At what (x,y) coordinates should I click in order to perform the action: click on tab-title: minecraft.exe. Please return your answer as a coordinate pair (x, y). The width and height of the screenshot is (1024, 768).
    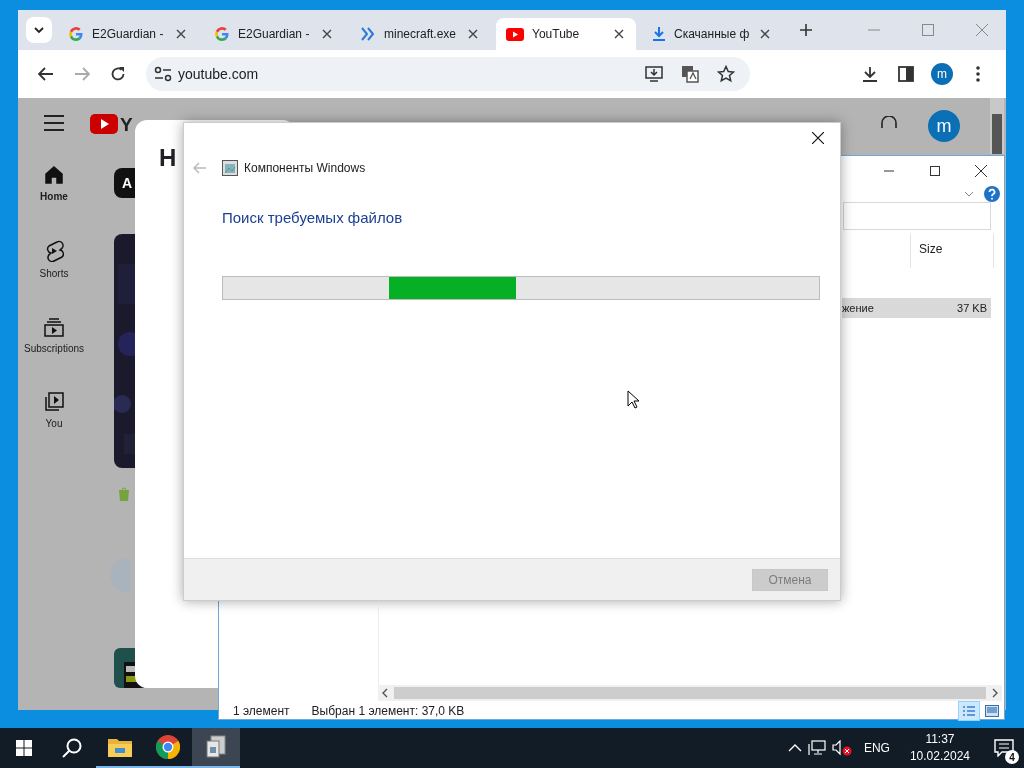
    Looking at the image, I should click on (421, 34).